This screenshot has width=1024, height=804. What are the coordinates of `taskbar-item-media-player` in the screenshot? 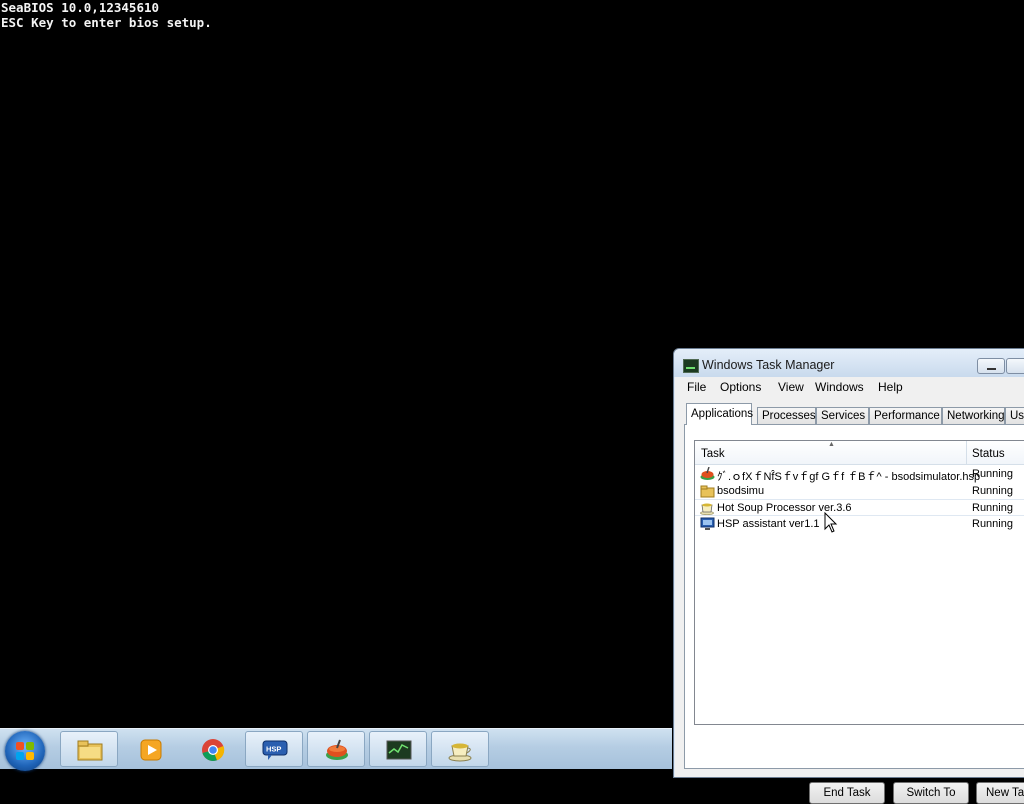 It's located at (150, 749).